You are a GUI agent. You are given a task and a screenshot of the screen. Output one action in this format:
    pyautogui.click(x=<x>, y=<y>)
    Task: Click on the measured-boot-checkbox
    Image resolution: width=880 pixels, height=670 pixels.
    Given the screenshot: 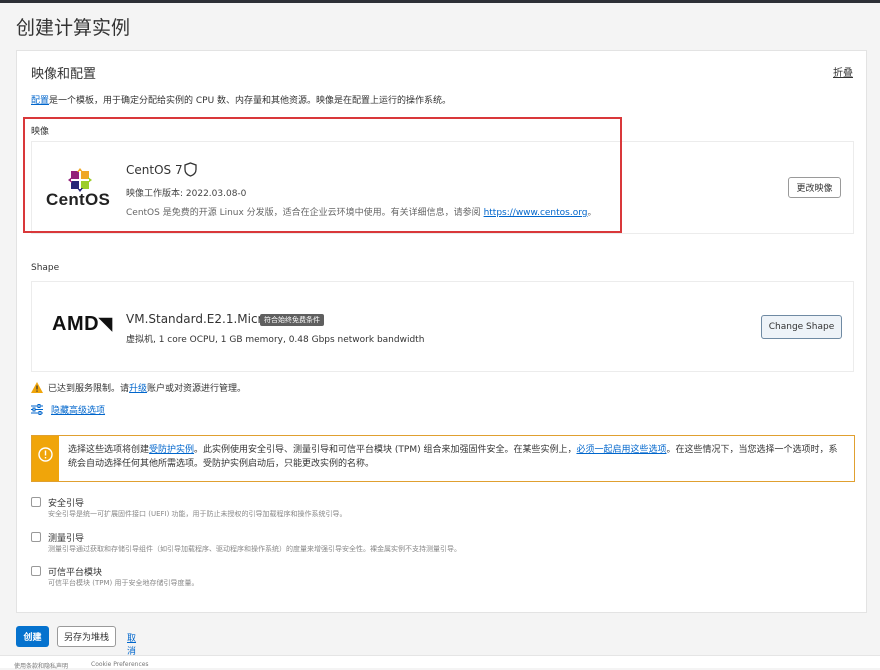 What is the action you would take?
    pyautogui.click(x=36, y=537)
    